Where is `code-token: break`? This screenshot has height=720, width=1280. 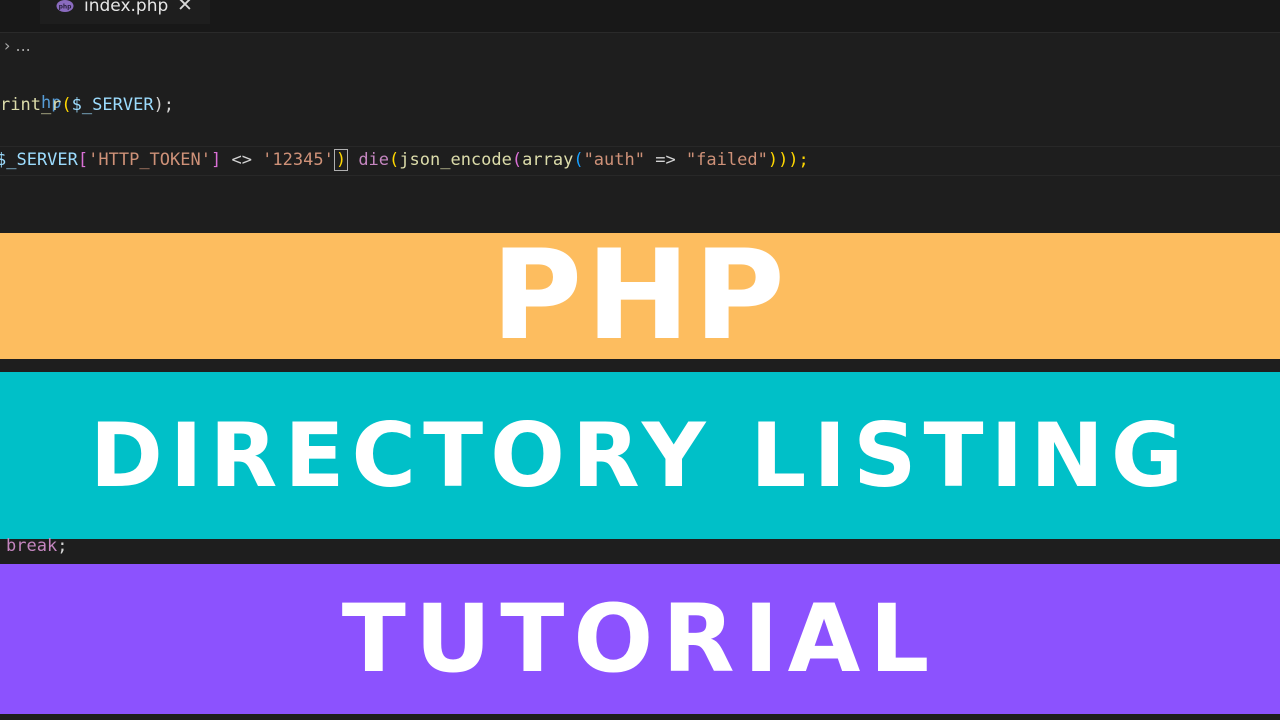
code-token: break is located at coordinates (32, 546).